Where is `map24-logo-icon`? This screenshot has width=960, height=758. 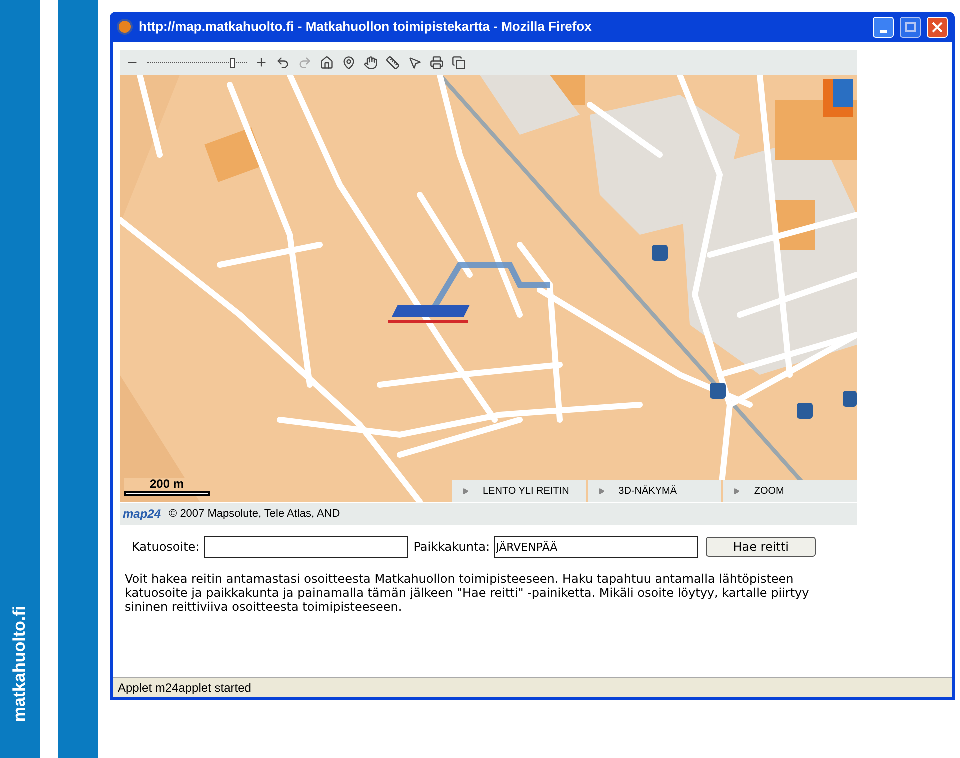
map24-logo-icon is located at coordinates (838, 98).